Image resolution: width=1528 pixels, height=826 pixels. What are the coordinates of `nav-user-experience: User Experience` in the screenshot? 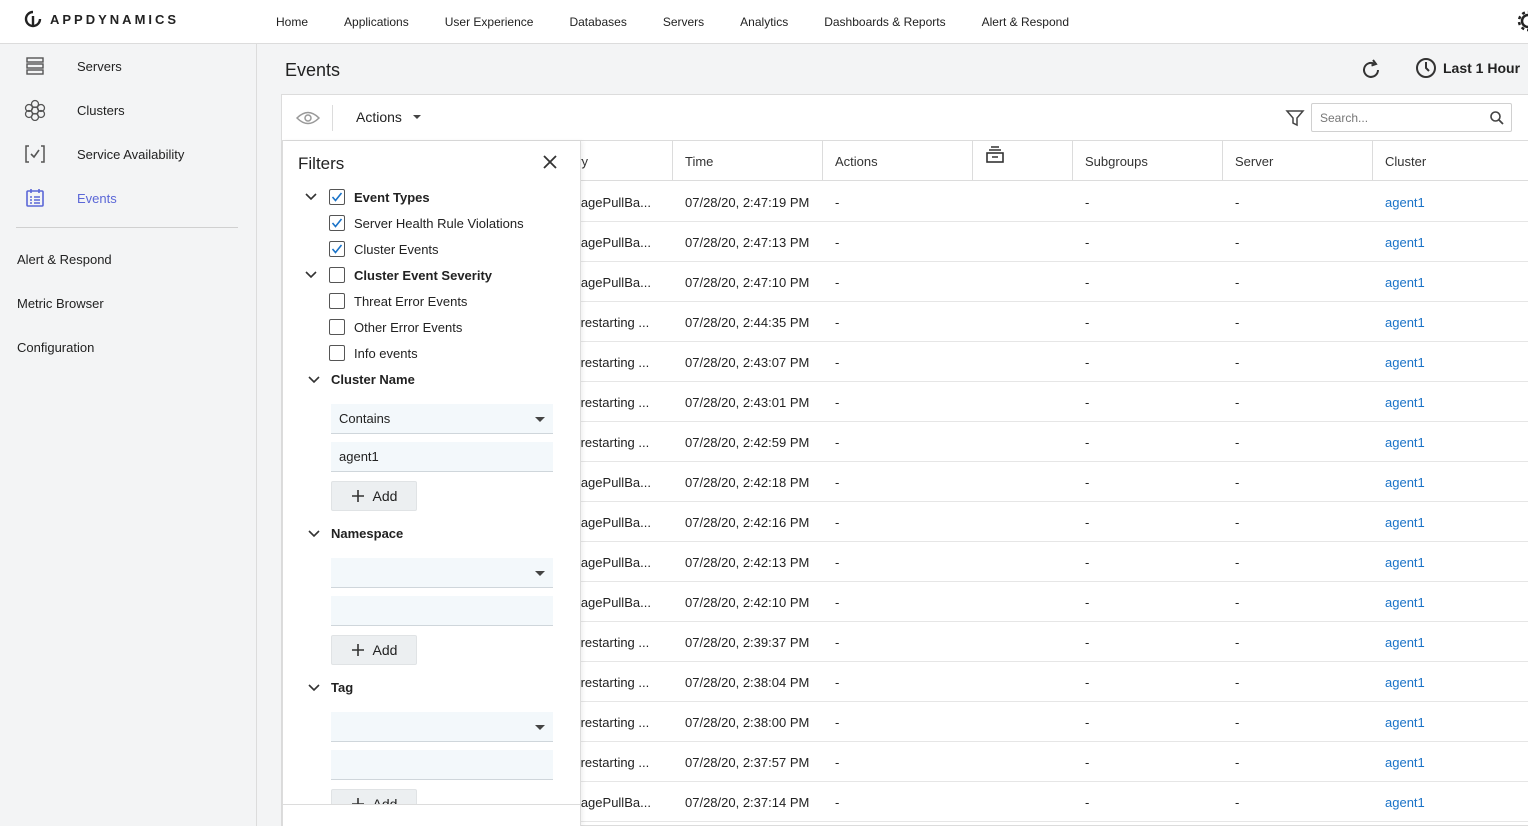 It's located at (489, 22).